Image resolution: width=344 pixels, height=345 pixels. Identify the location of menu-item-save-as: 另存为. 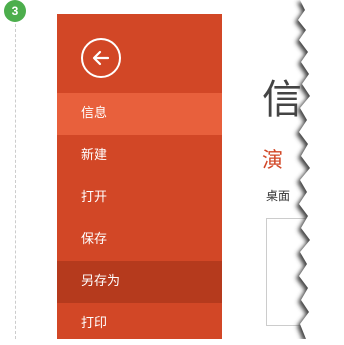
(139, 282).